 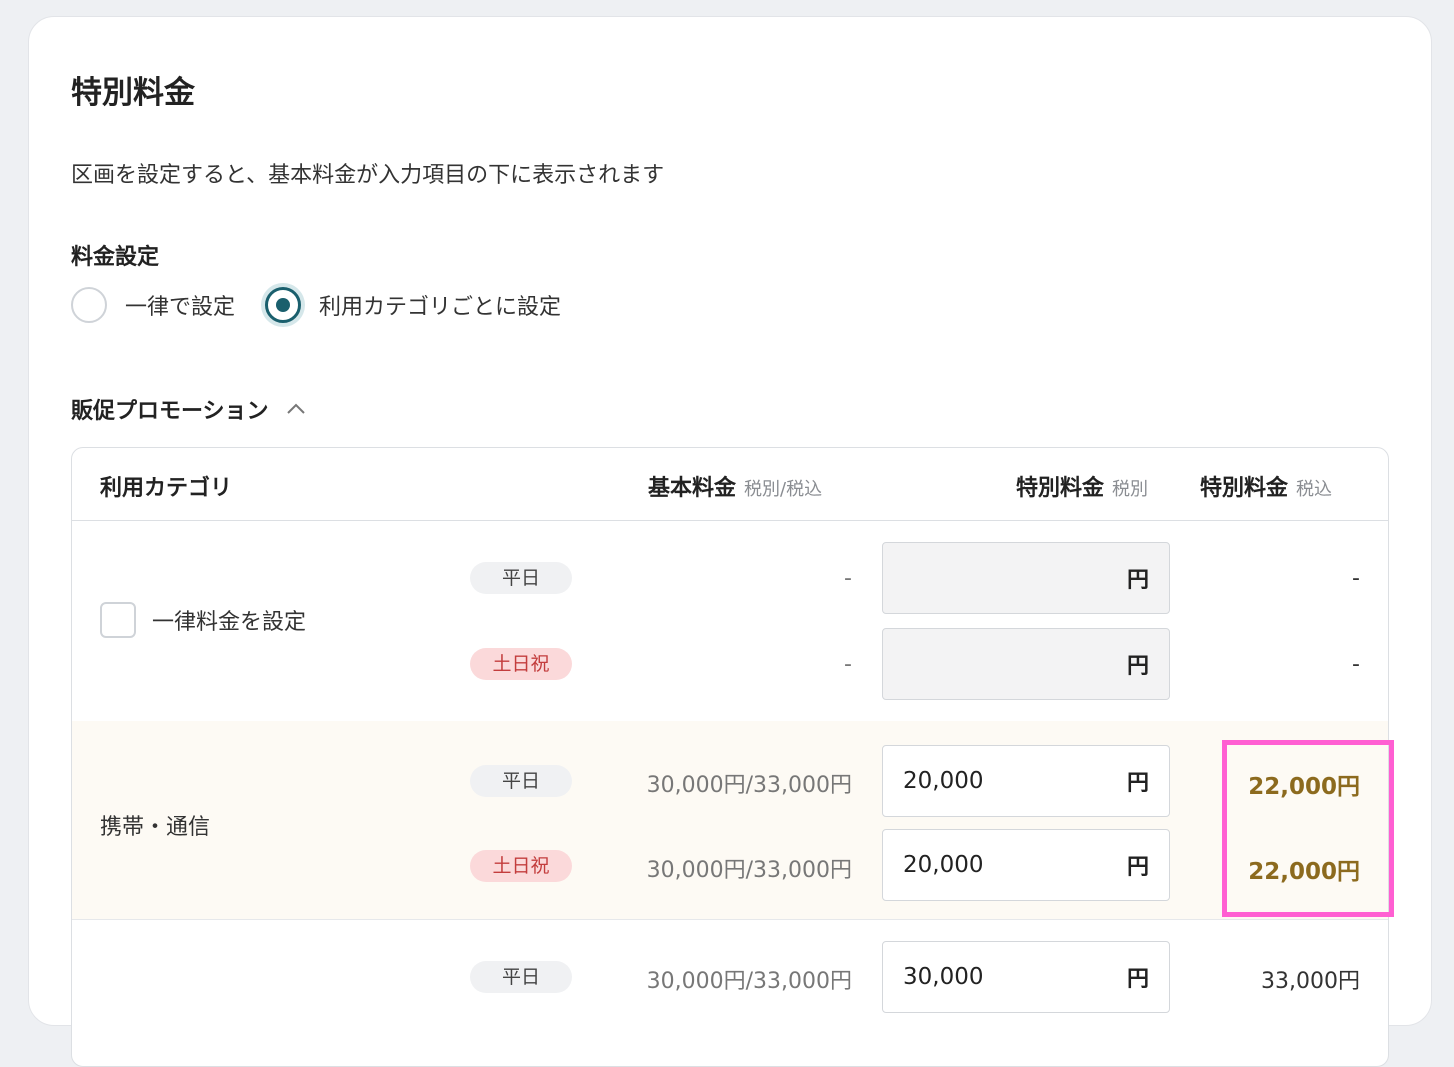 I want to click on pricing-setting-label: 料金設定, so click(x=115, y=257).